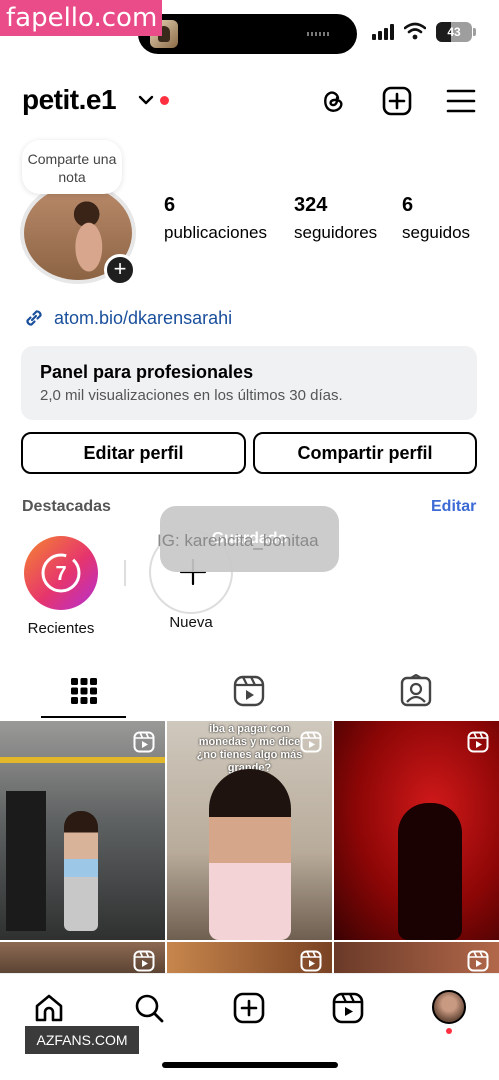  I want to click on ig-handle-overlay: IG: karencita_bonitaa, so click(238, 540).